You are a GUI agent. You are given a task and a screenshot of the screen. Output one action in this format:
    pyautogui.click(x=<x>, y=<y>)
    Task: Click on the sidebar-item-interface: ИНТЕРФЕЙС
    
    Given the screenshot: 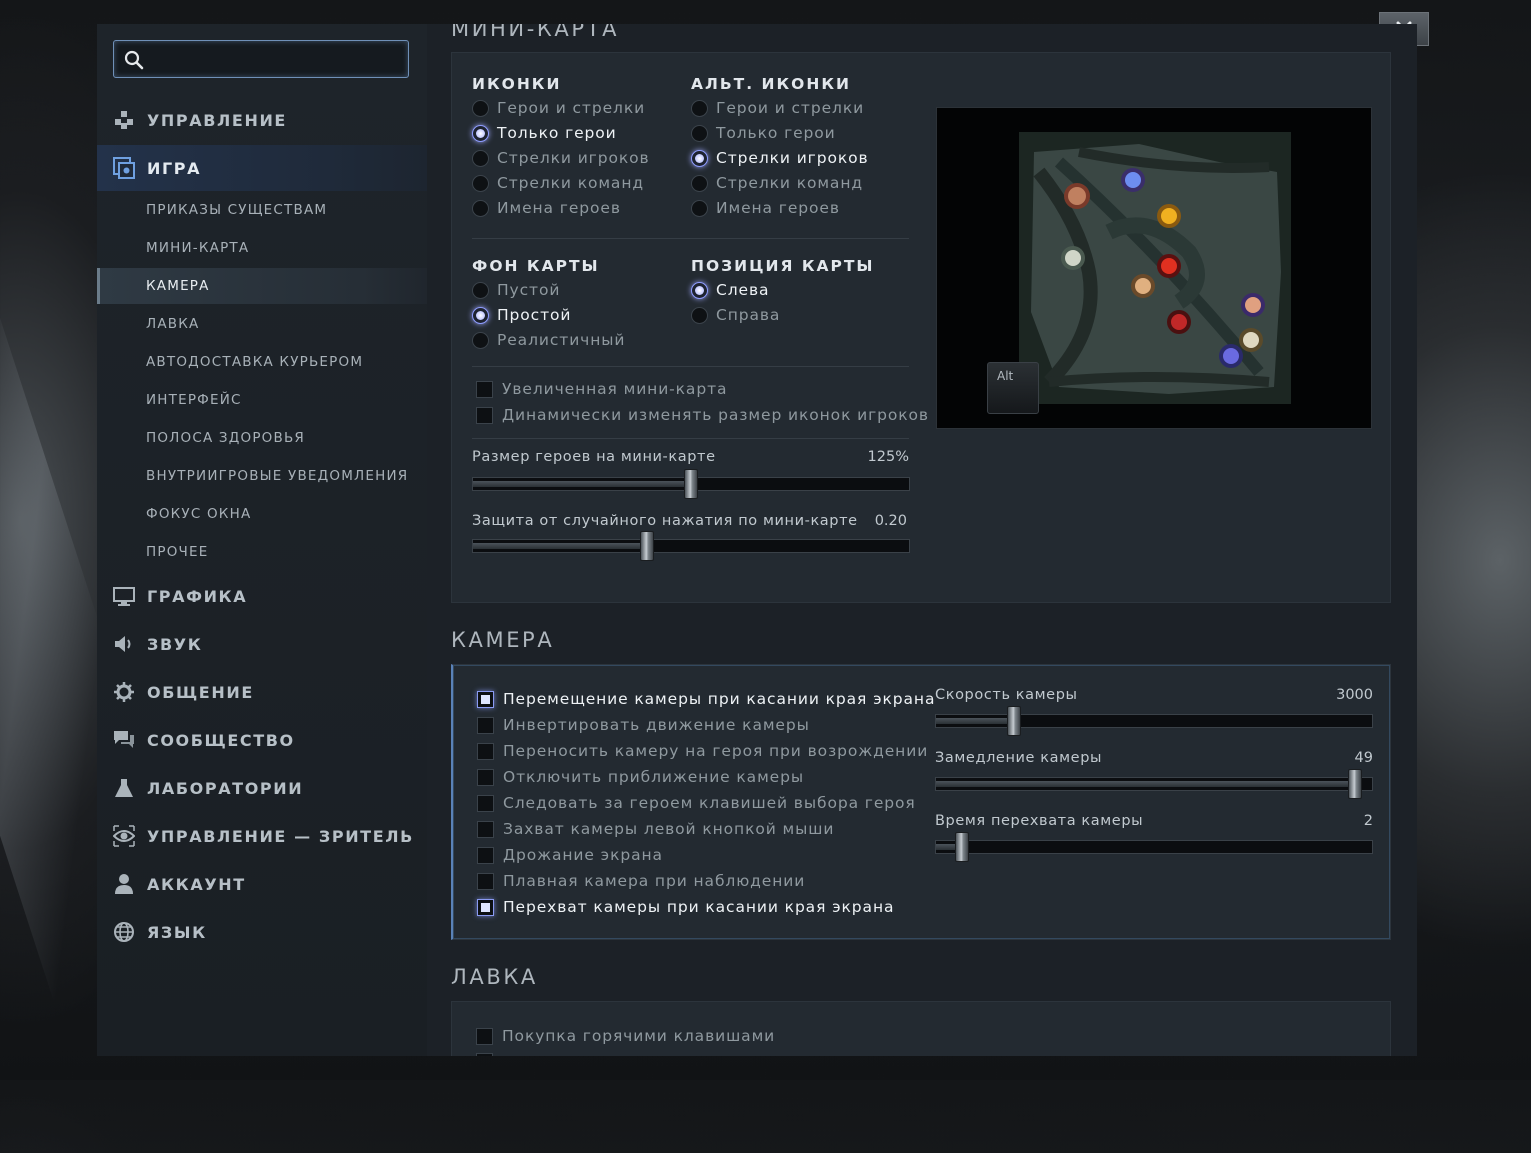 What is the action you would take?
    pyautogui.click(x=262, y=400)
    